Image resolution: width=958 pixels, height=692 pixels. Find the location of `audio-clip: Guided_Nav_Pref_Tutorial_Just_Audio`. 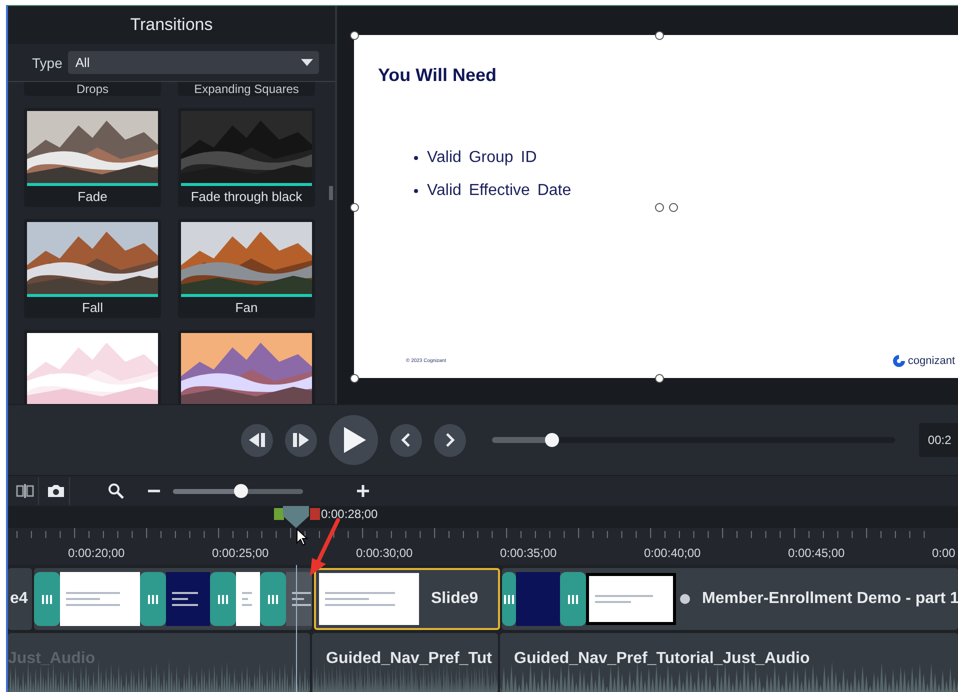

audio-clip: Guided_Nav_Pref_Tutorial_Just_Audio is located at coordinates (729, 662).